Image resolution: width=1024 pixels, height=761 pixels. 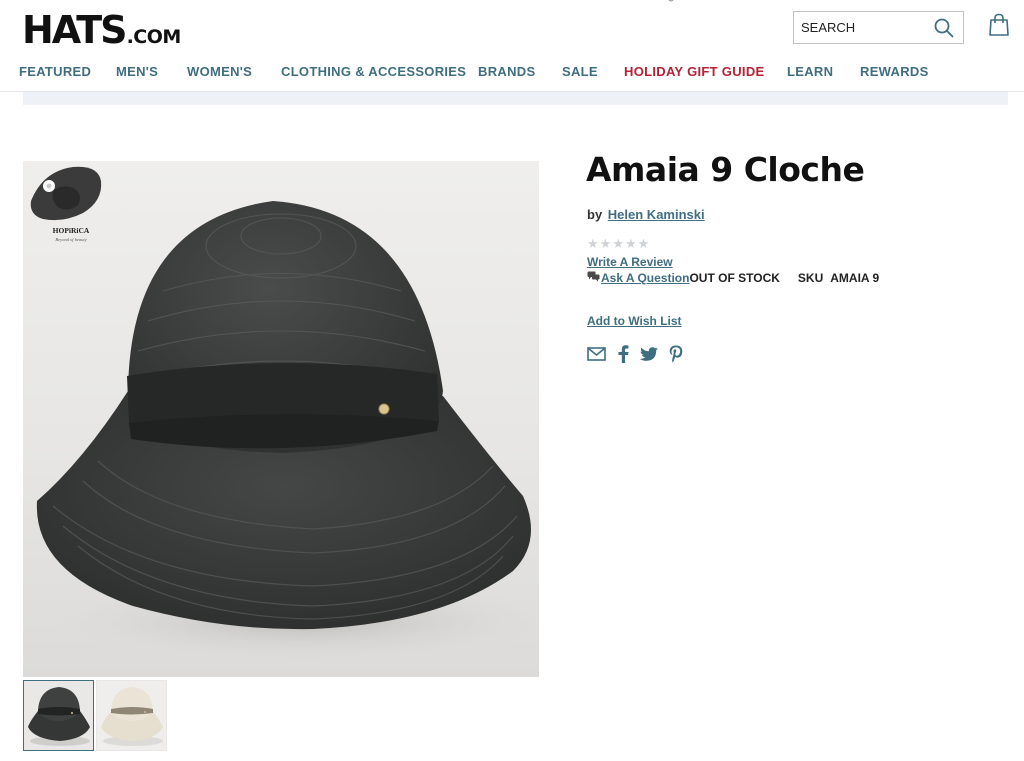 I want to click on add-to-wishlist-link: Add to Wish List, so click(x=634, y=321).